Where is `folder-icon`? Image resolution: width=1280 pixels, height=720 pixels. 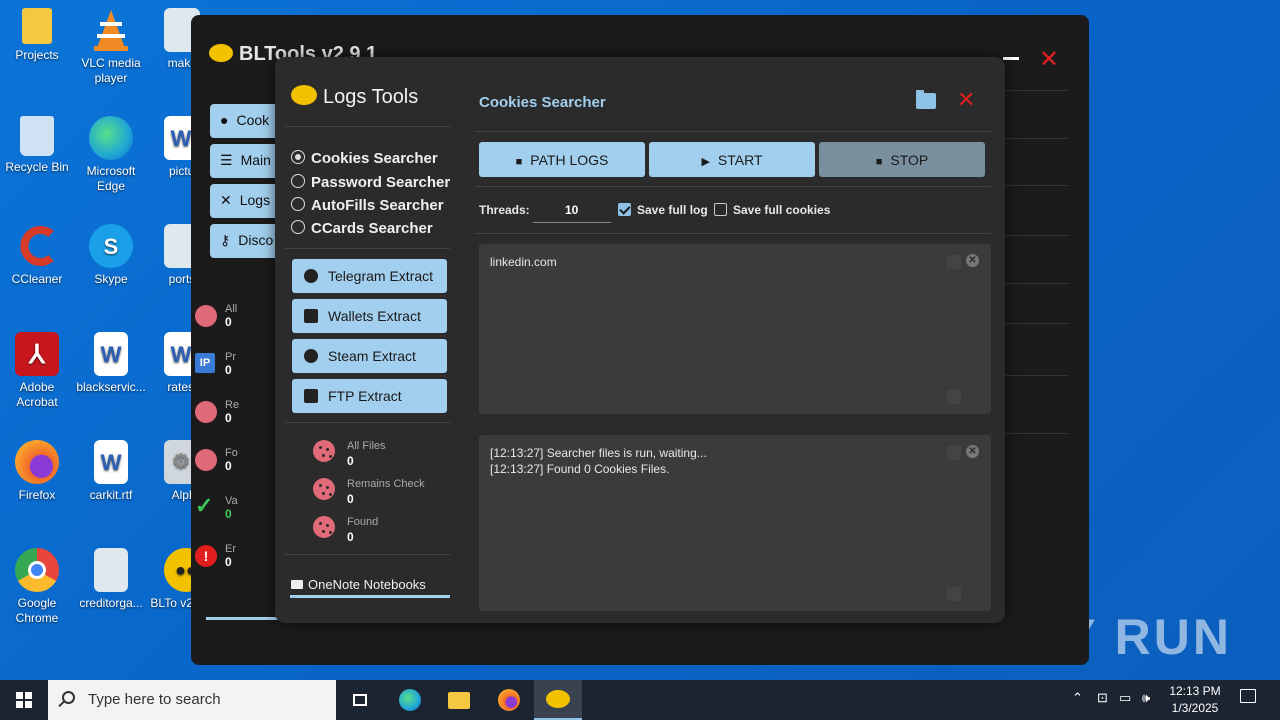 folder-icon is located at coordinates (37, 26).